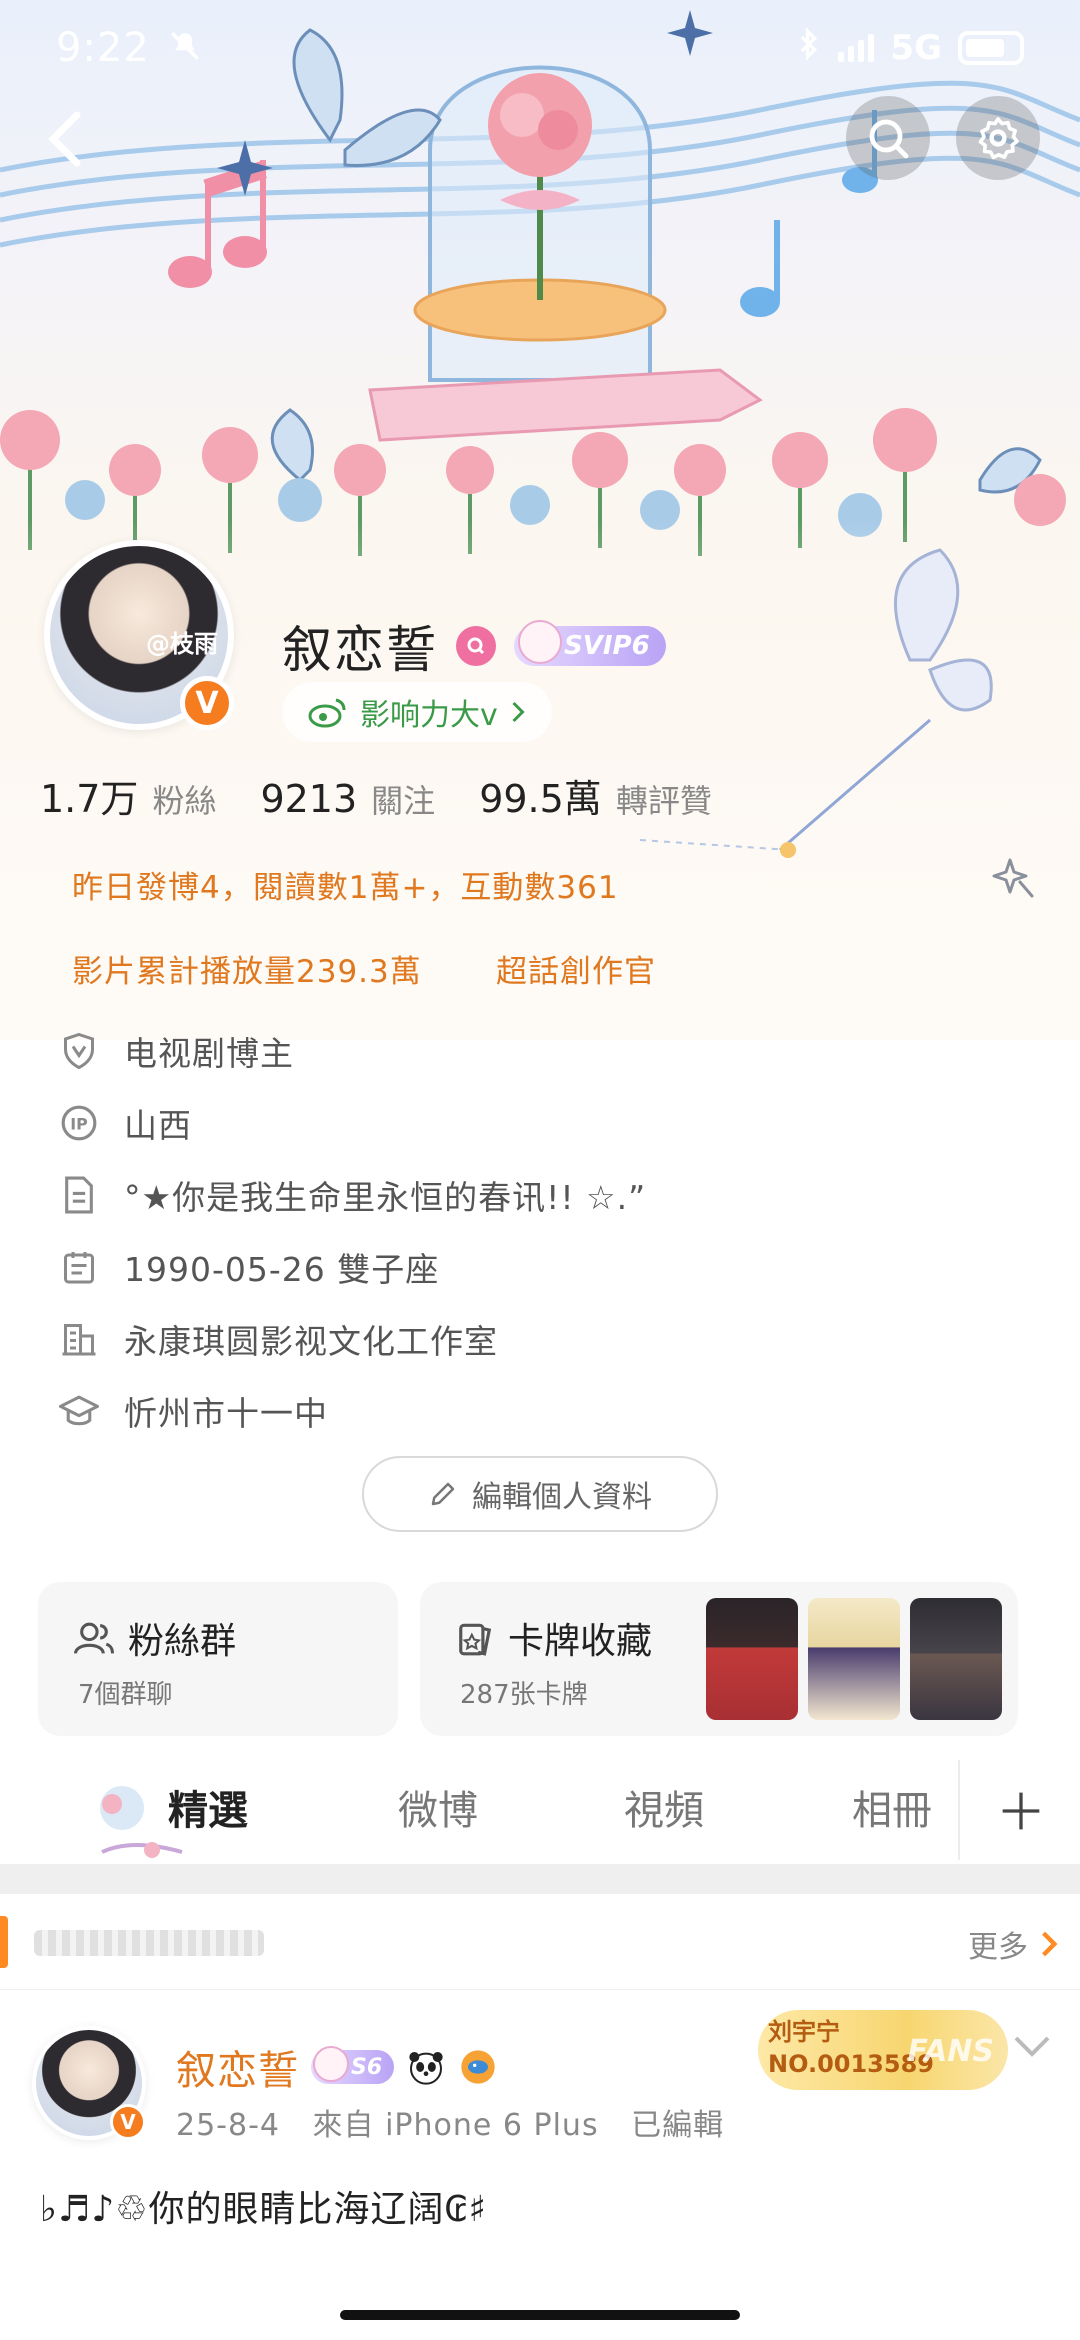 Image resolution: width=1080 pixels, height=2340 pixels. I want to click on stat-interactions: 99.5萬 轉評贊, so click(595, 795).